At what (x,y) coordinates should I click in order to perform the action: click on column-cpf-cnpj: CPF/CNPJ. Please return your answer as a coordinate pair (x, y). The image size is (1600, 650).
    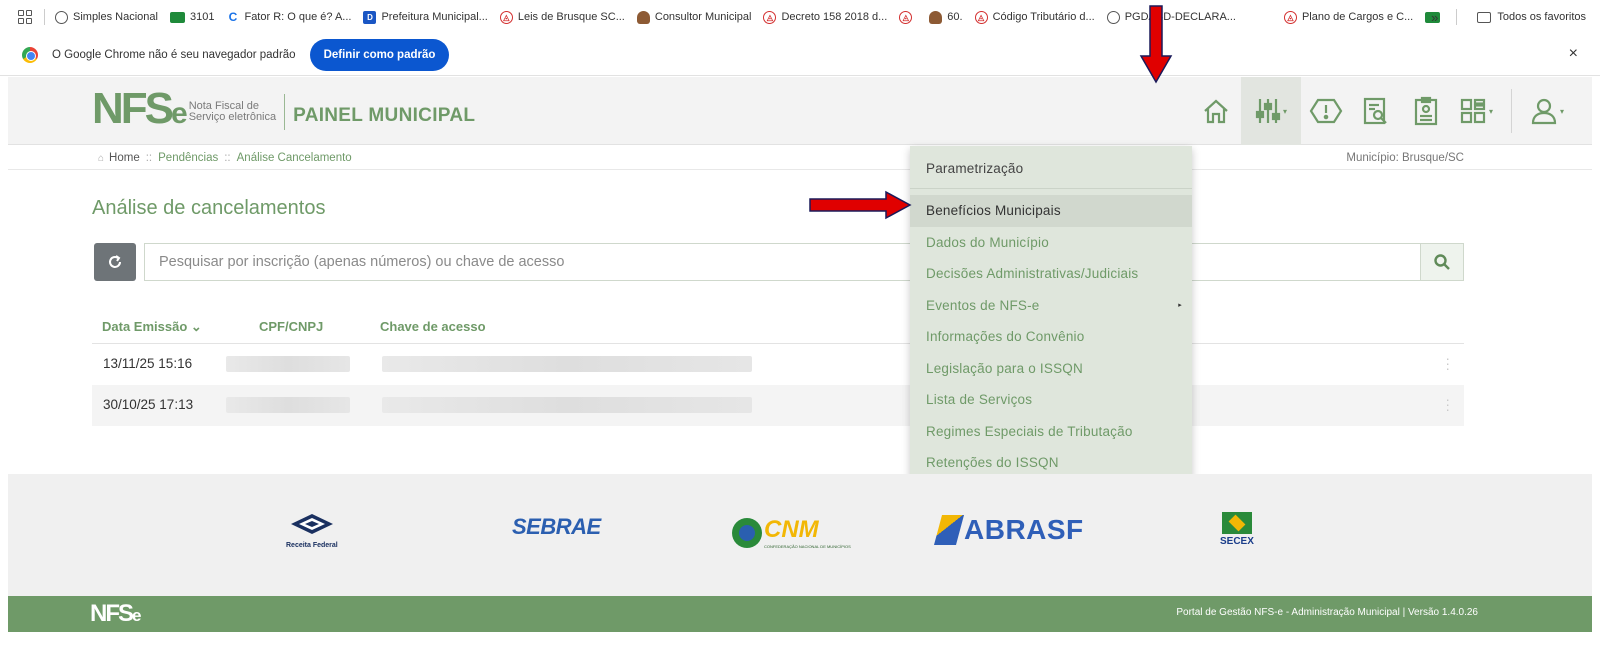
    Looking at the image, I should click on (291, 326).